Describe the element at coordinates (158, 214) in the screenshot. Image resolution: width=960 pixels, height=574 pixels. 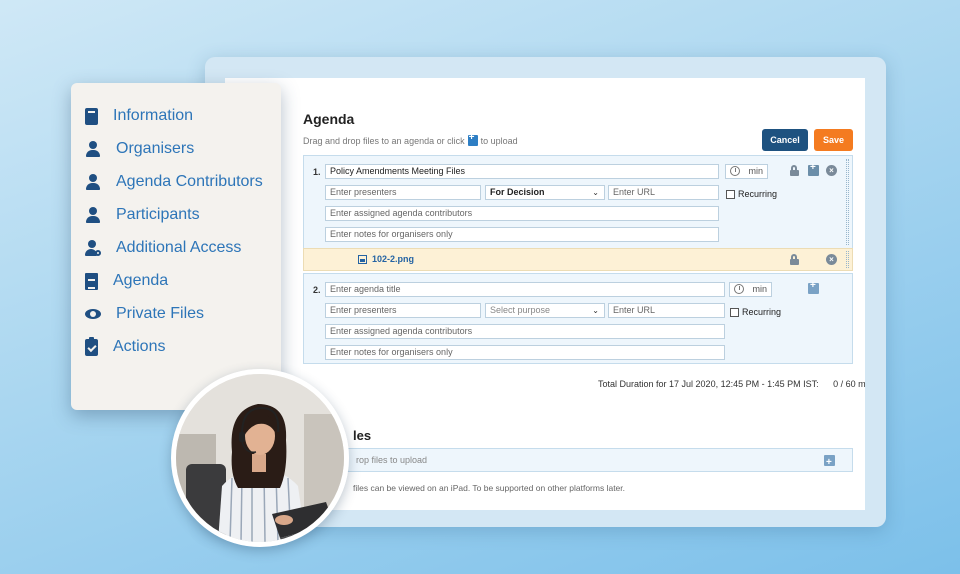
I see `sidebar-item-label: Participants` at that location.